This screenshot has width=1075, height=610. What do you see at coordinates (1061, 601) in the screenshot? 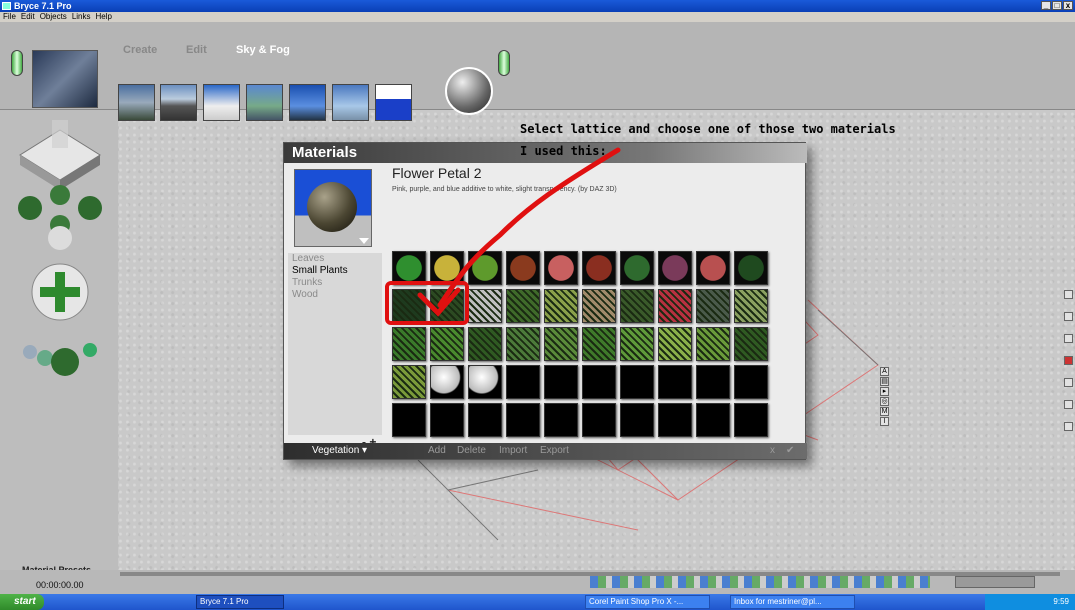
I see `clock: 9:59` at bounding box center [1061, 601].